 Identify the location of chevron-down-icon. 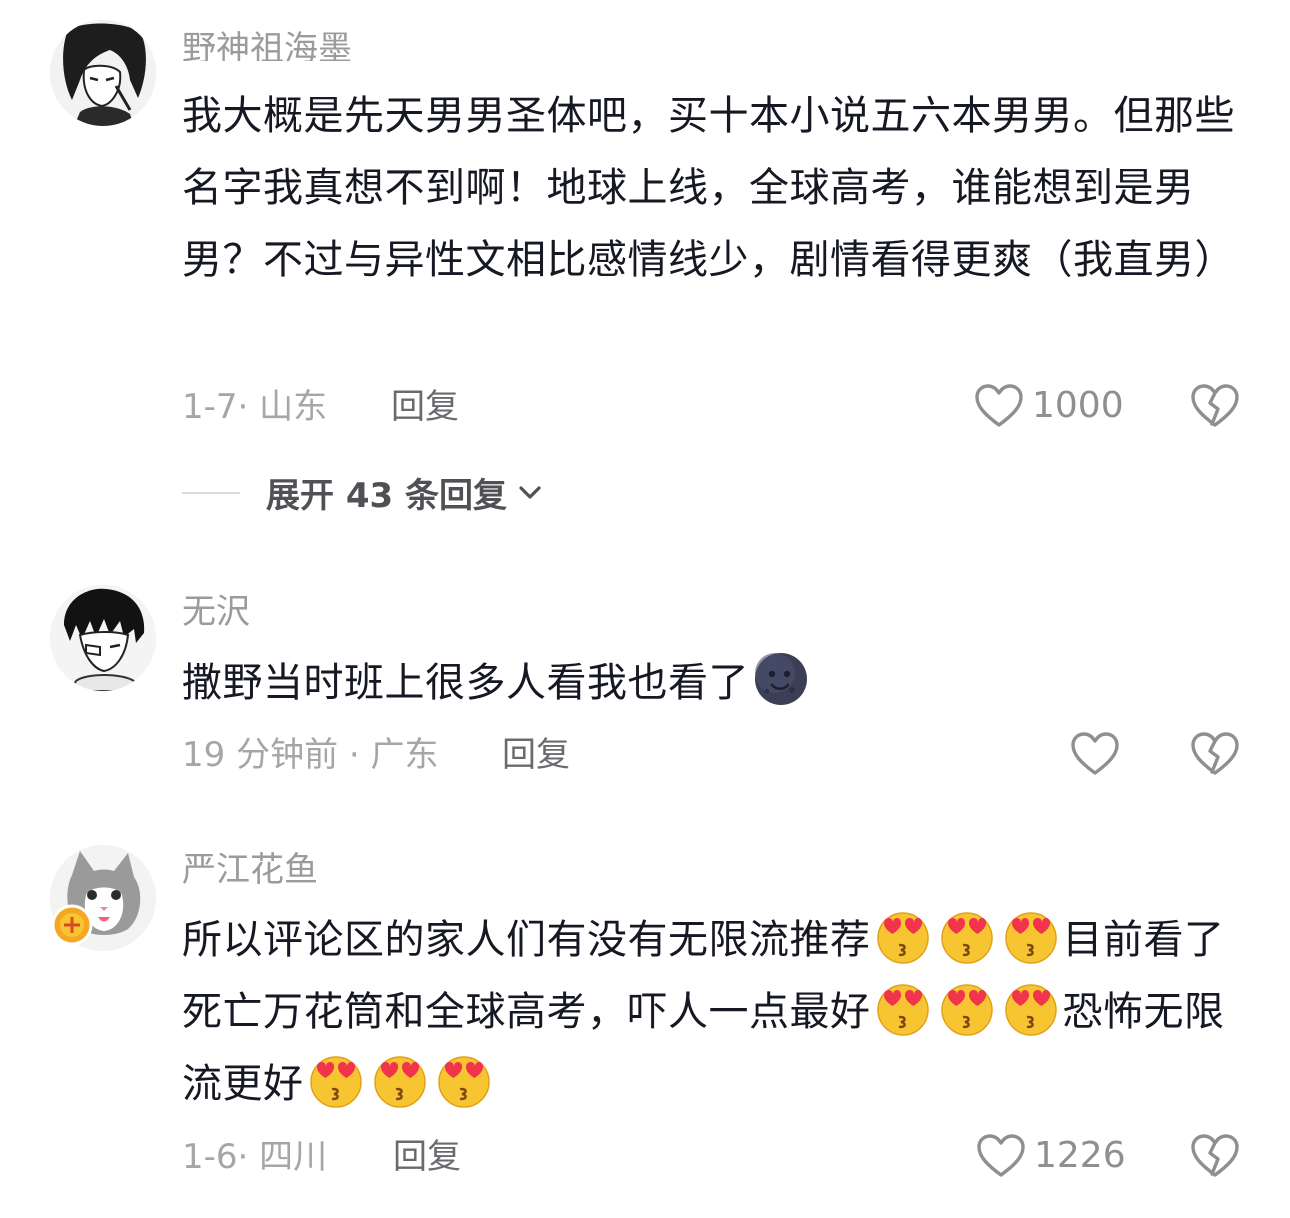
(530, 492).